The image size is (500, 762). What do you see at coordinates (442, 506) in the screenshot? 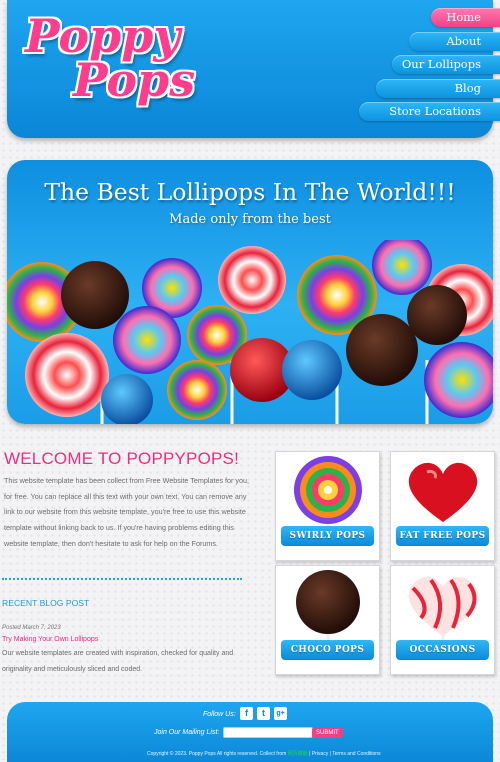
I see `product-card-fat-free: FAT FREE POPS` at bounding box center [442, 506].